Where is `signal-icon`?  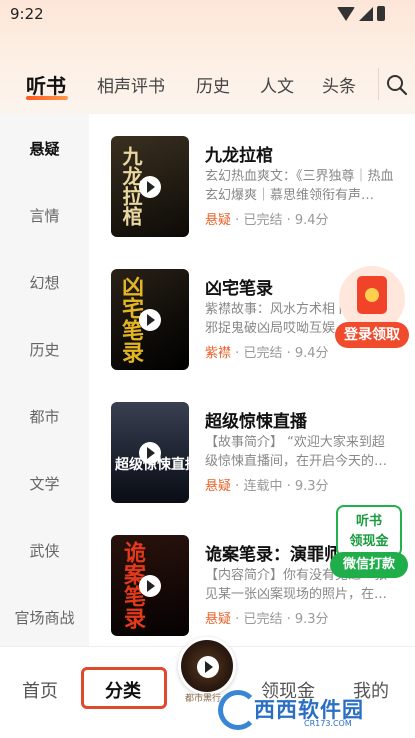 signal-icon is located at coordinates (366, 13).